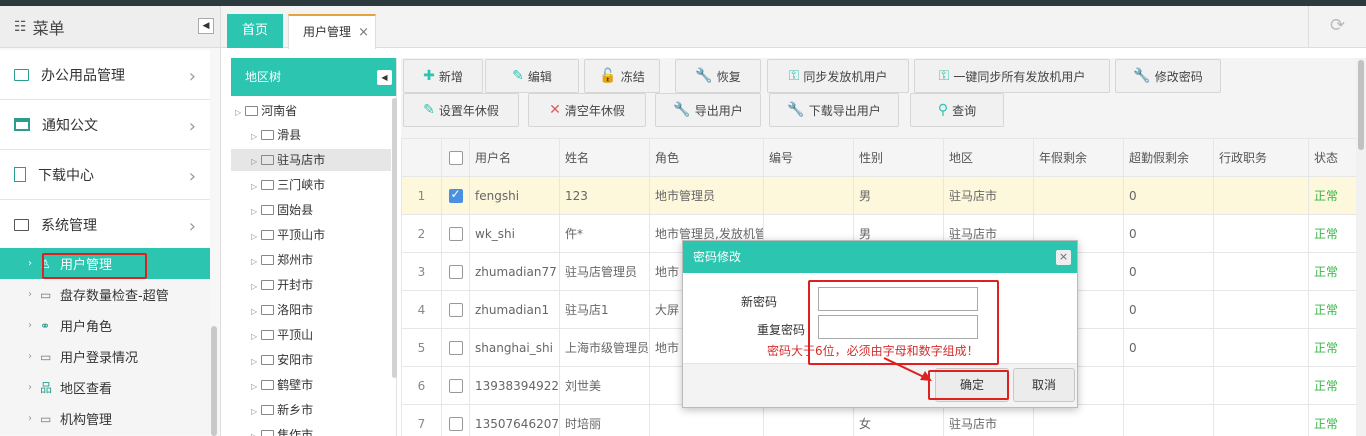  What do you see at coordinates (838, 76) in the screenshot?
I see `sync-dispenser-users-button: ⚿ 同步发放机用户` at bounding box center [838, 76].